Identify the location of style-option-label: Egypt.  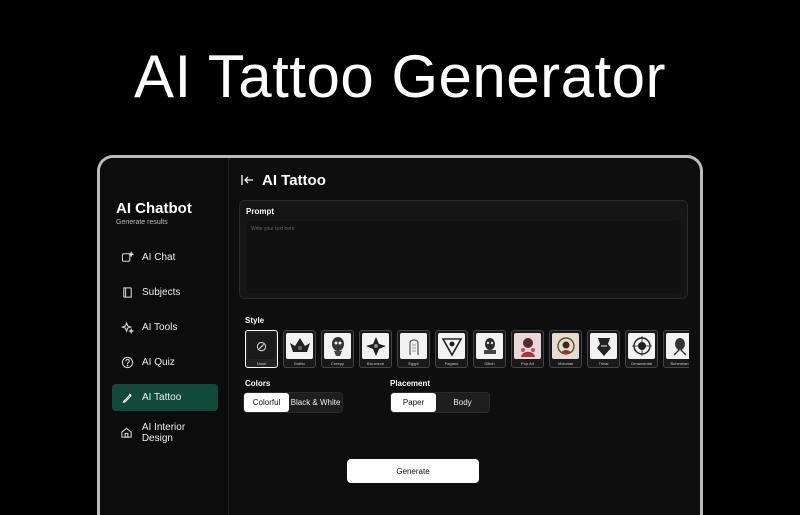
(413, 363).